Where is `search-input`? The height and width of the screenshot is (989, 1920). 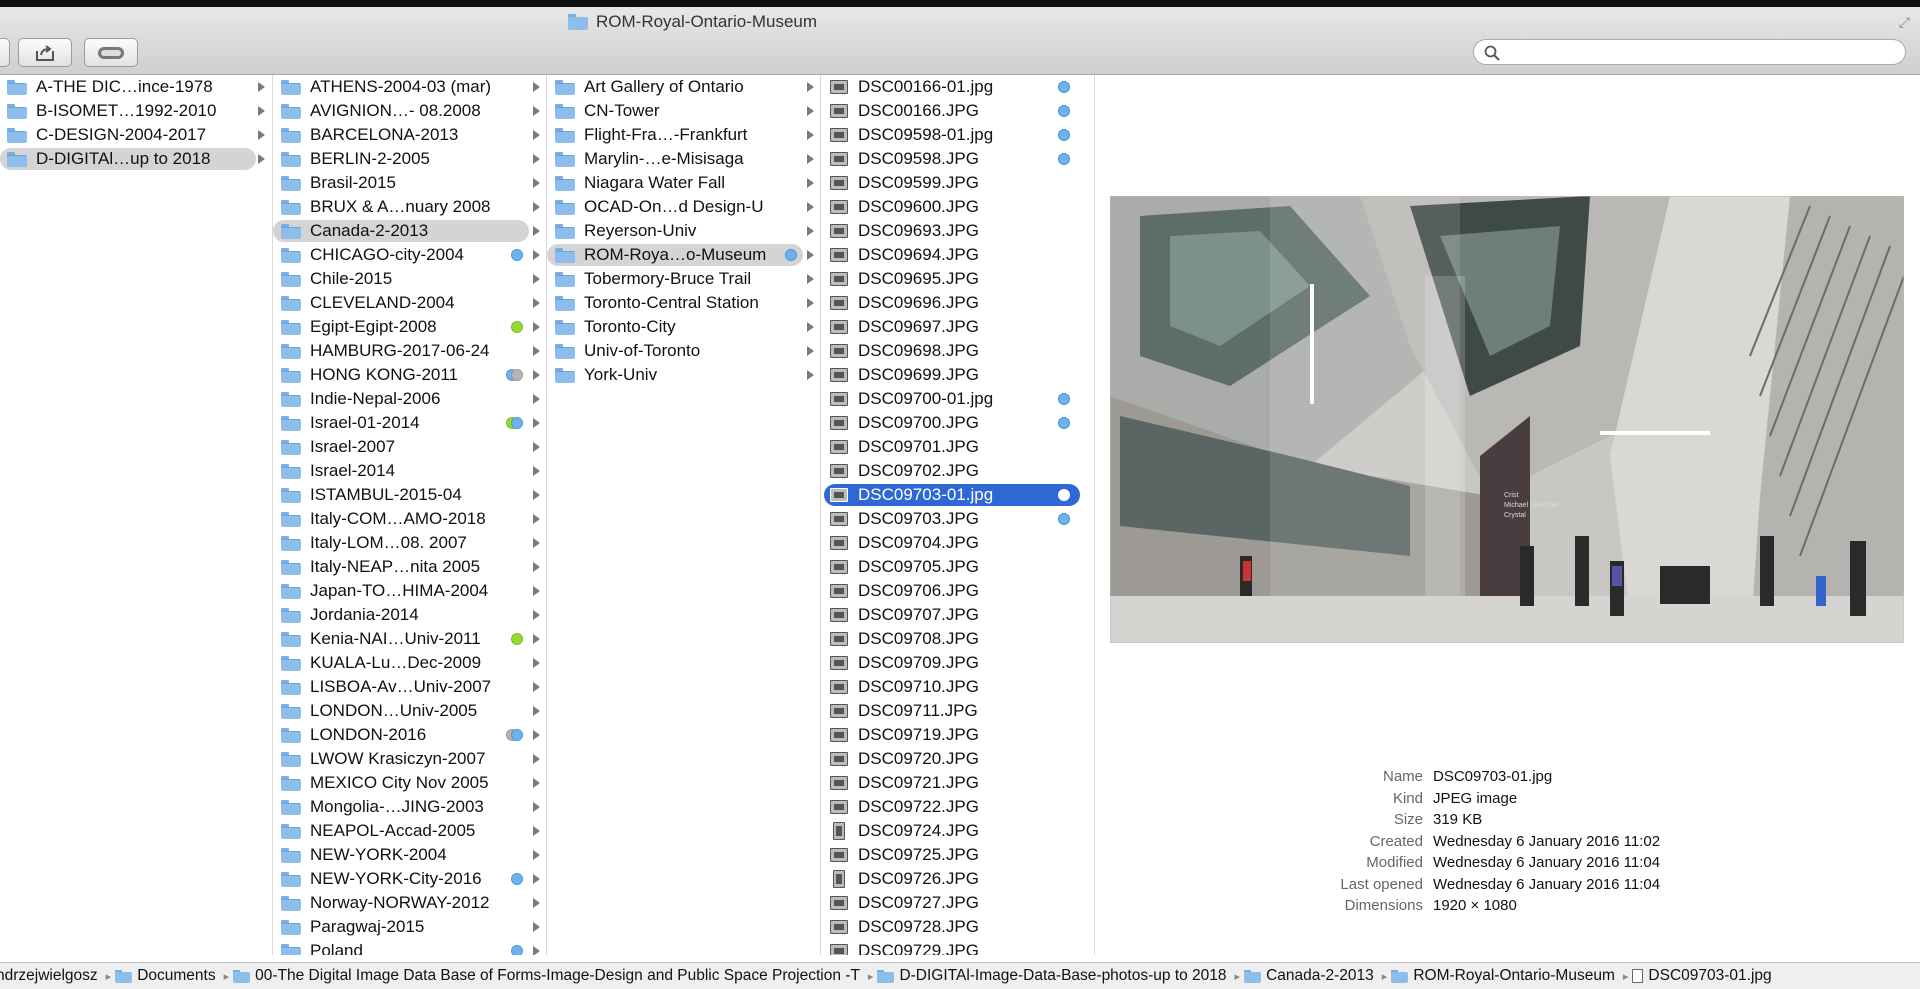 search-input is located at coordinates (1703, 53).